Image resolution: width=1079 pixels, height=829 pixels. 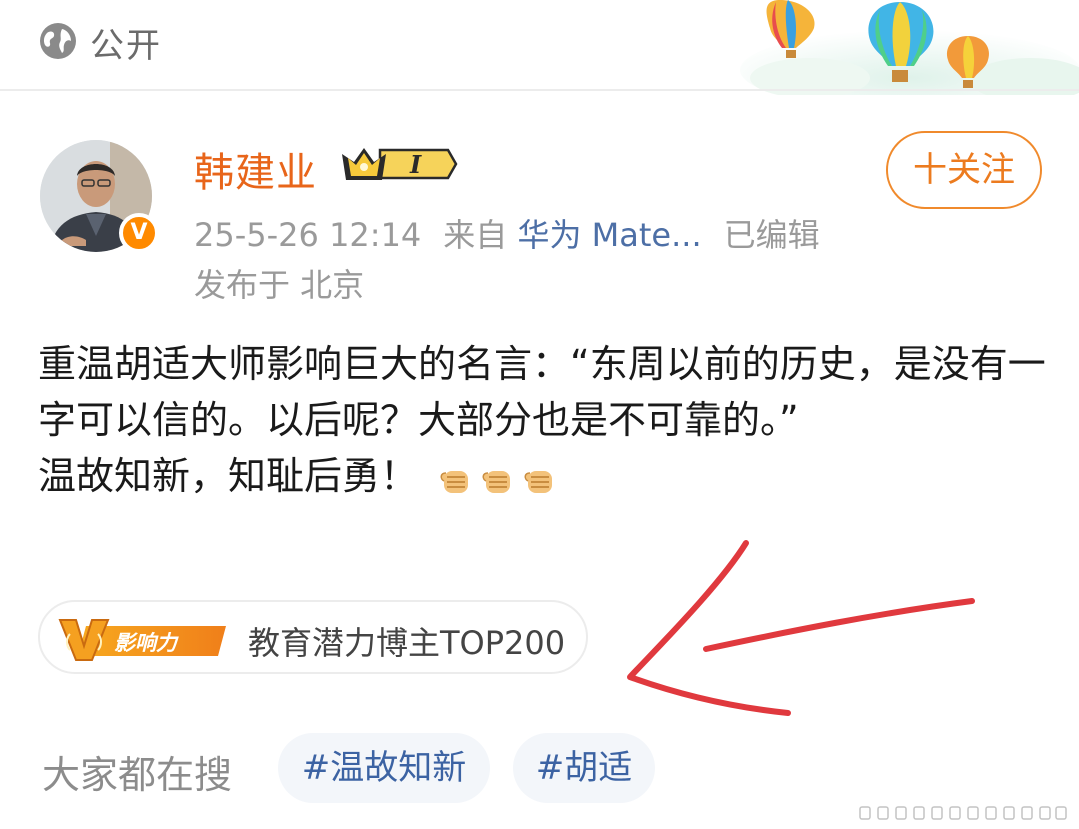 I want to click on post-location: 发布于 北京, so click(x=279, y=285).